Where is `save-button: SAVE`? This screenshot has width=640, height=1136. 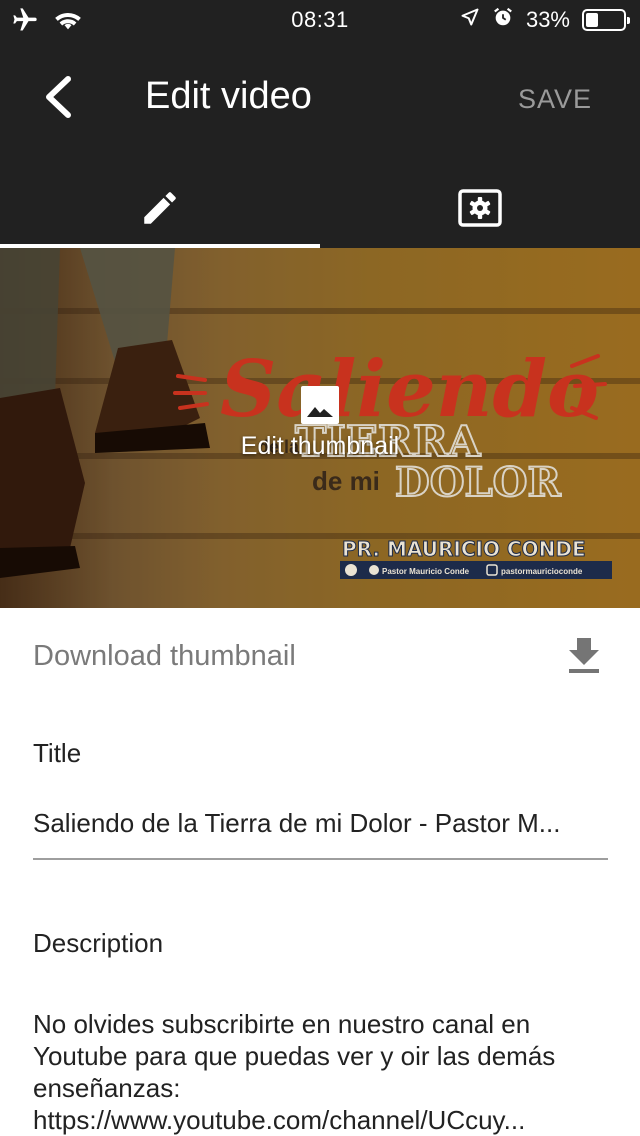 save-button: SAVE is located at coordinates (555, 99).